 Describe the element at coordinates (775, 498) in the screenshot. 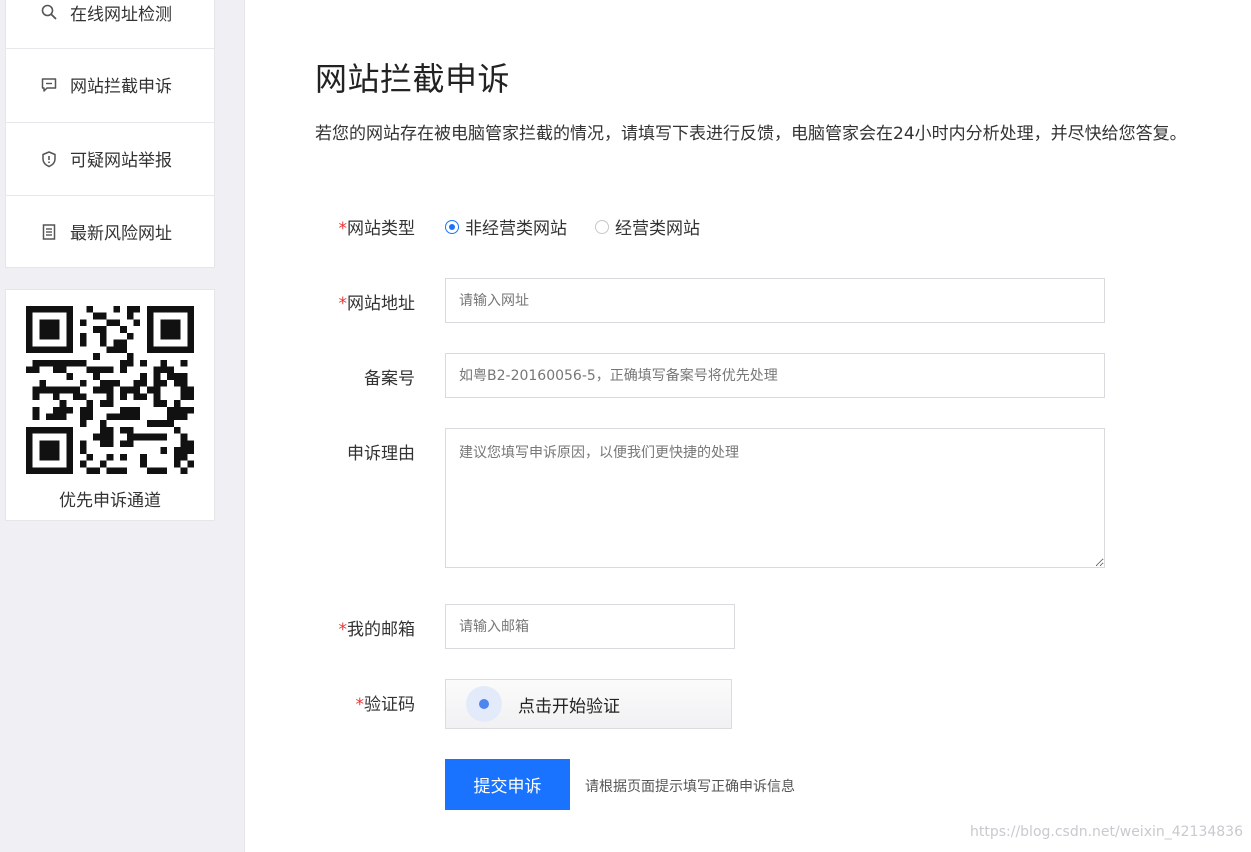

I see `reason-textarea` at that location.